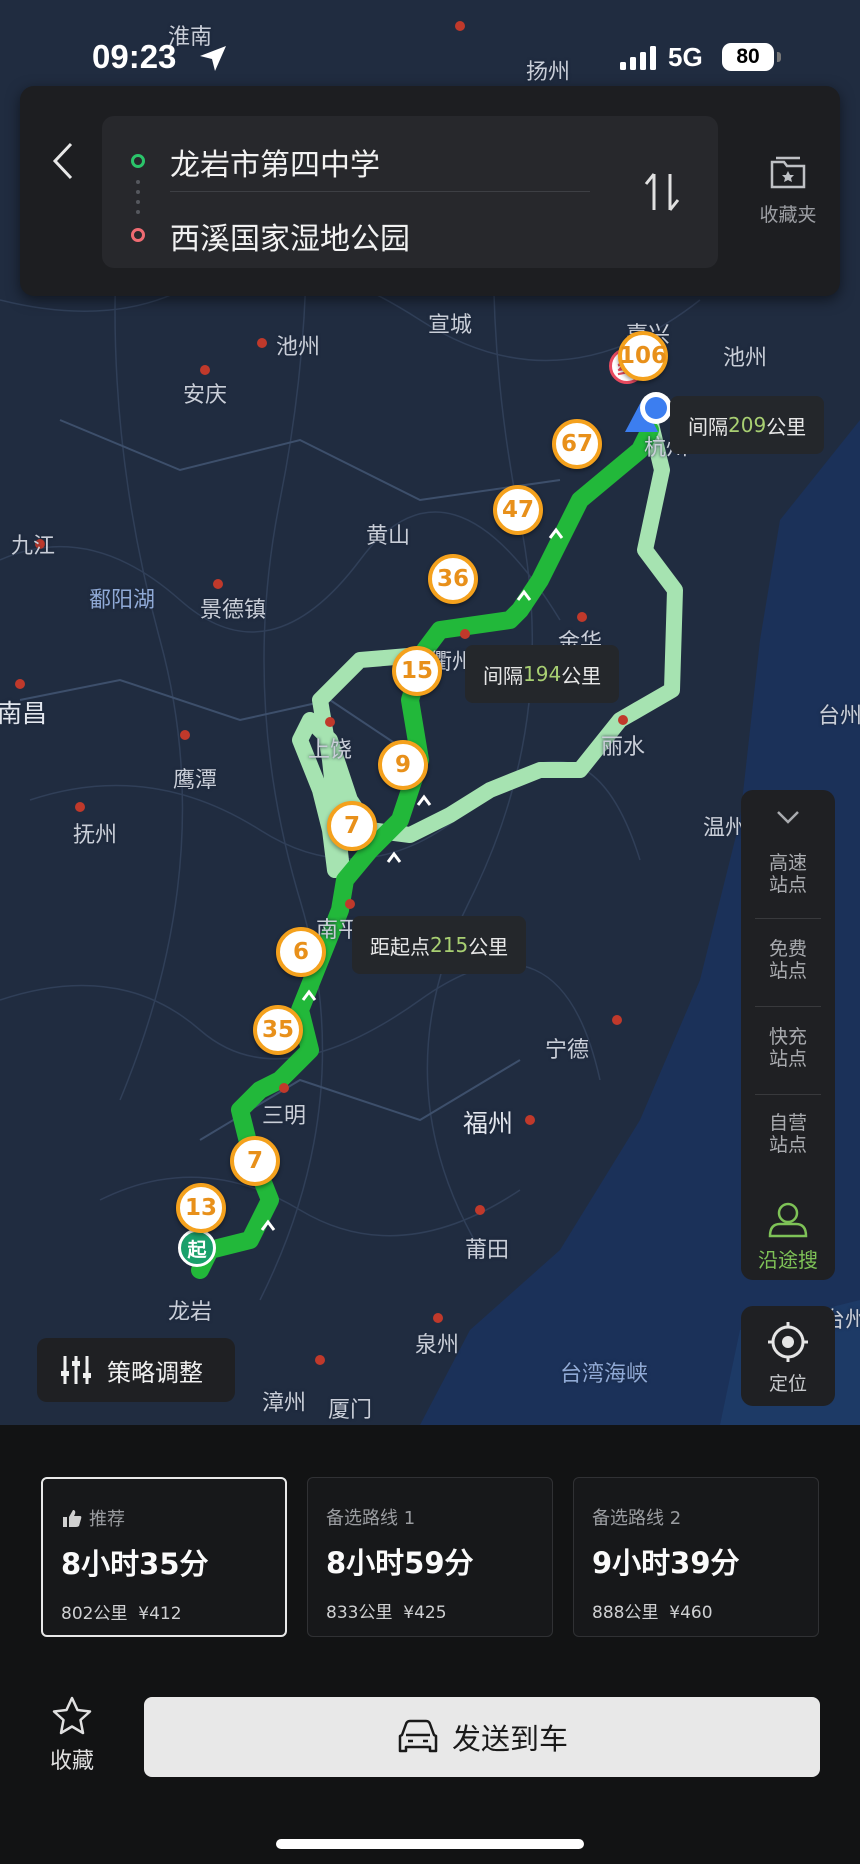  I want to click on star-icon, so click(72, 1715).